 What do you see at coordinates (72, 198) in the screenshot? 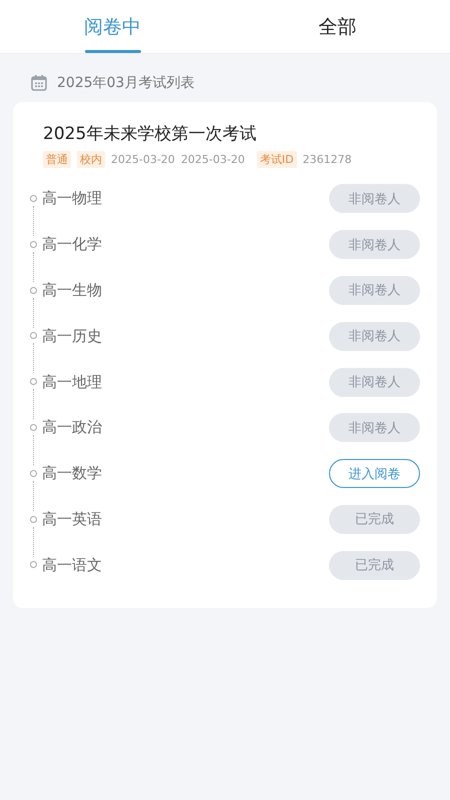
I see `subject-name: 高一物理` at bounding box center [72, 198].